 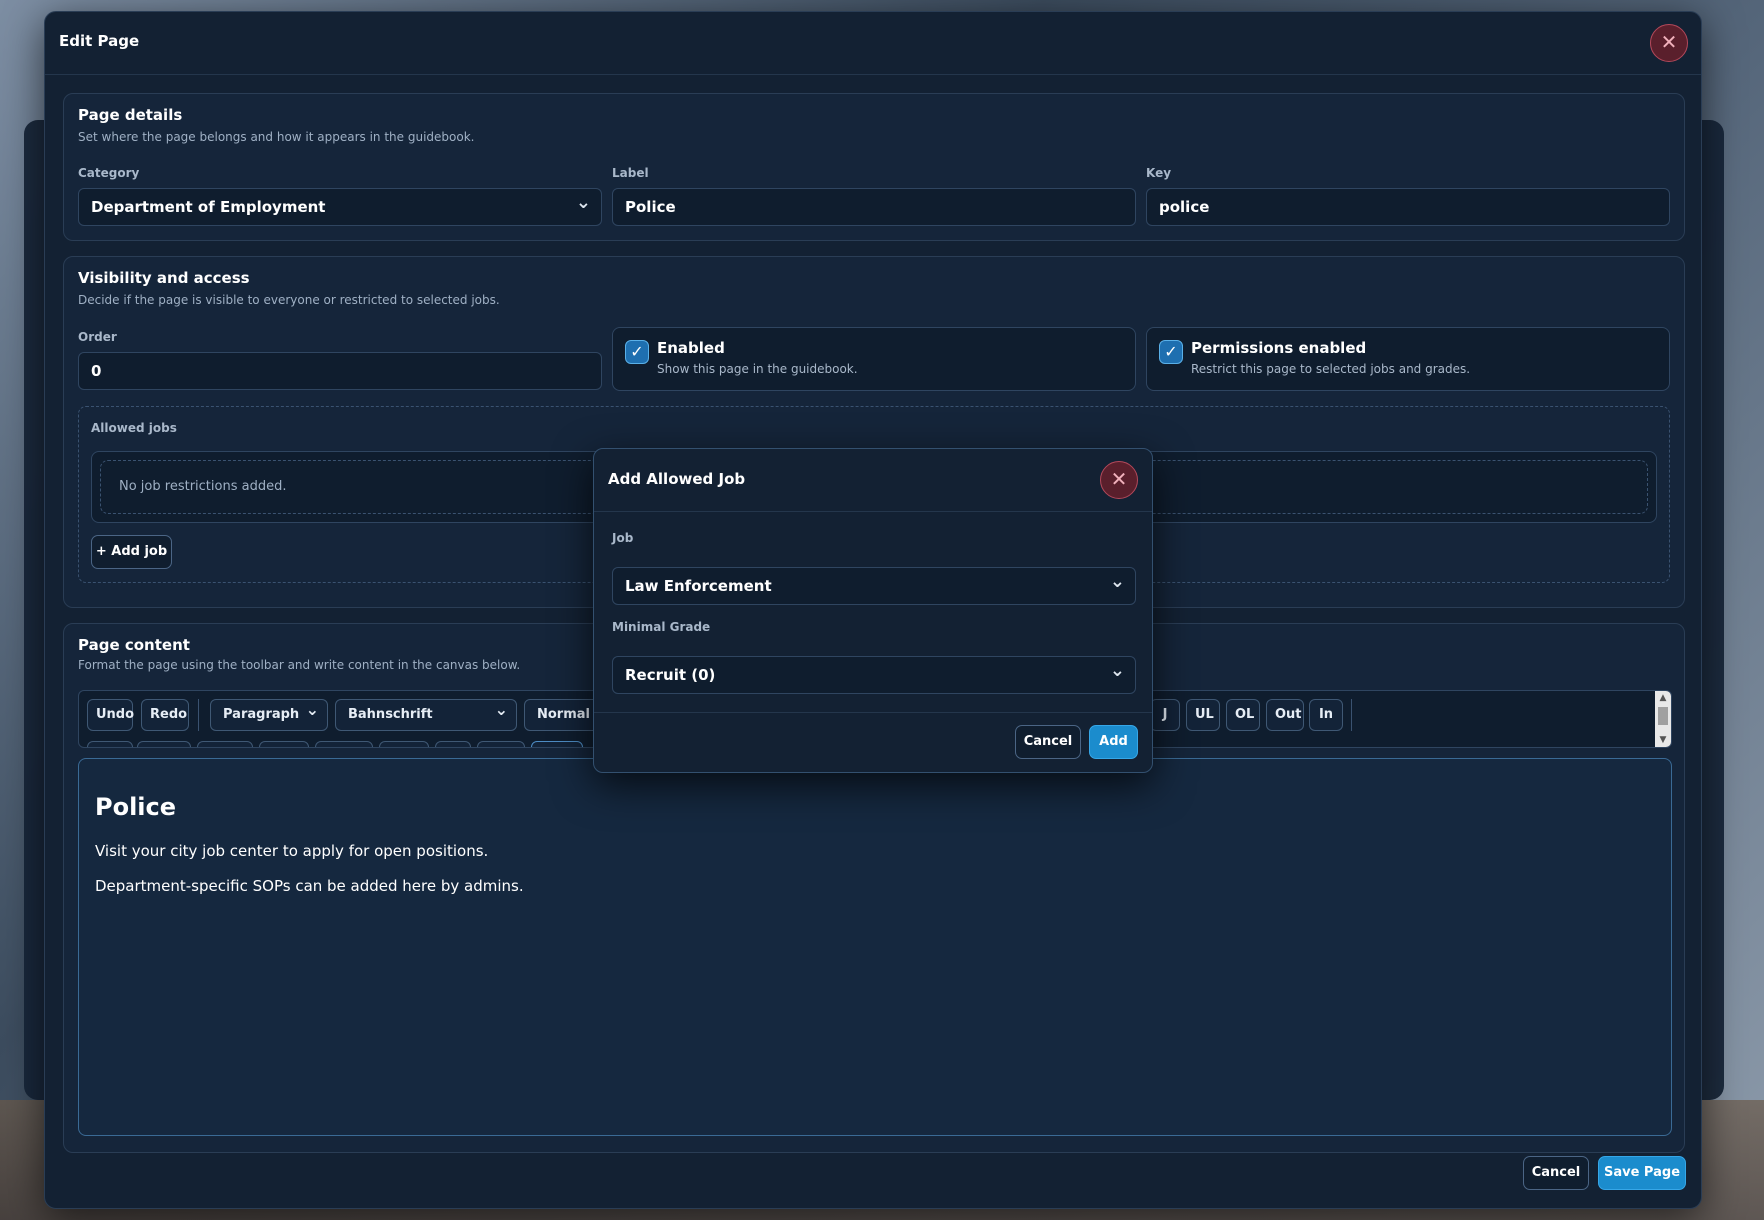 I want to click on modal-header: Edit Page ✕, so click(x=873, y=43).